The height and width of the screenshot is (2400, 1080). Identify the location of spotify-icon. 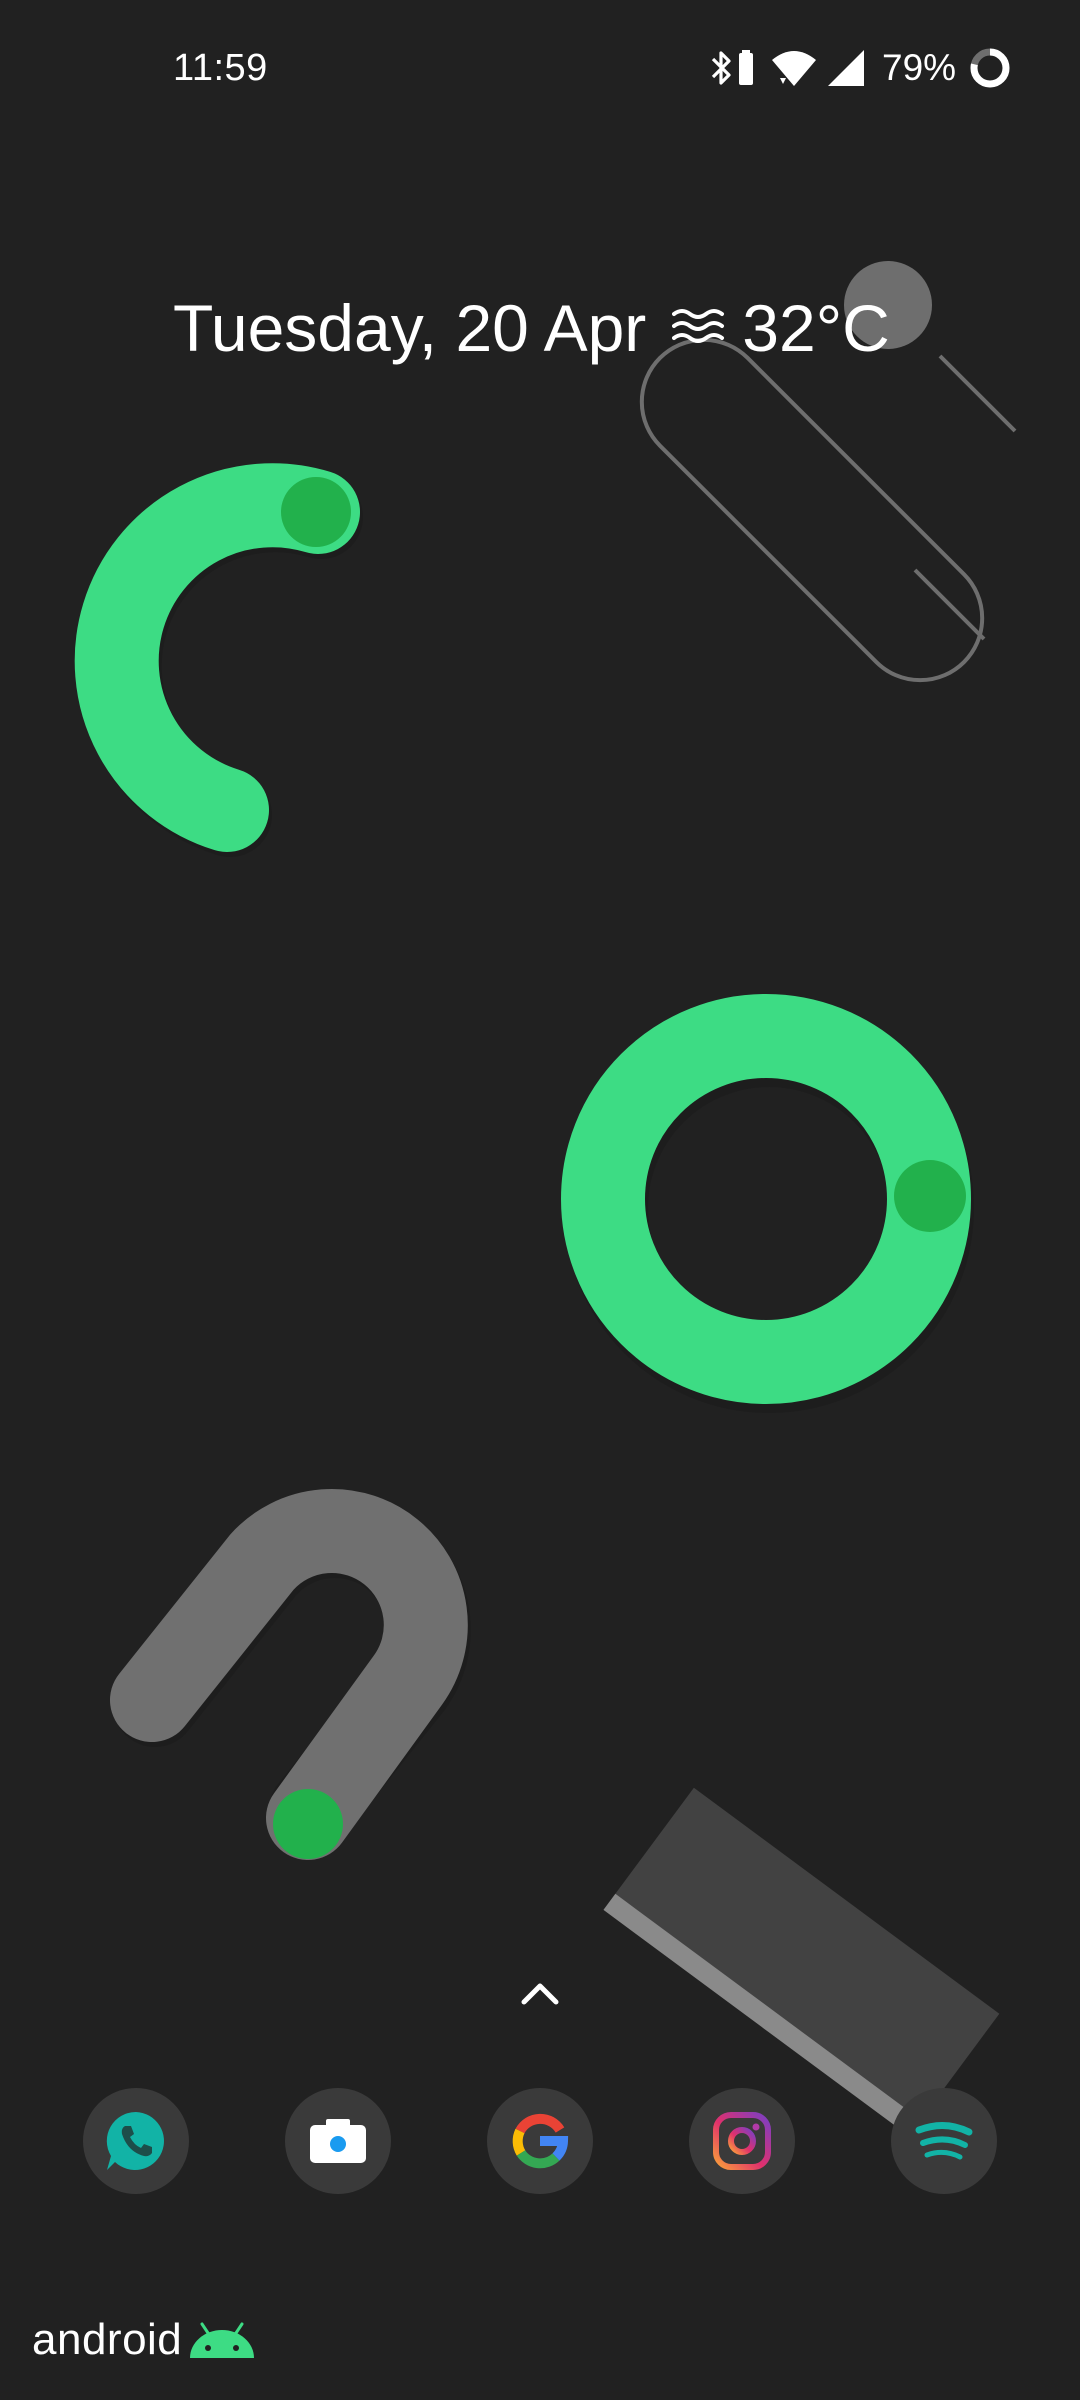
(944, 2141).